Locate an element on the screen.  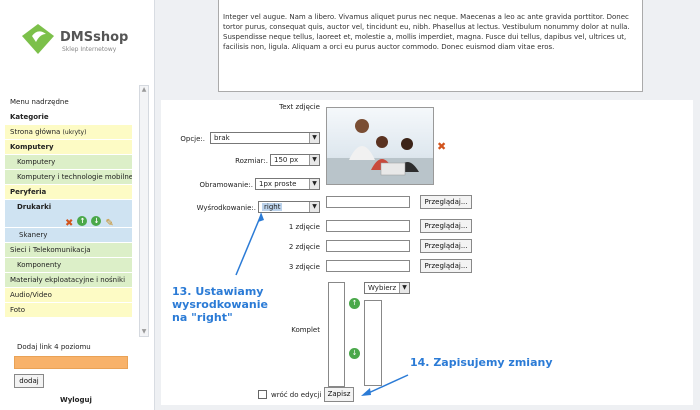
annotation-step14: 14. Zapisujemy zmiany is located at coordinates (481, 362).